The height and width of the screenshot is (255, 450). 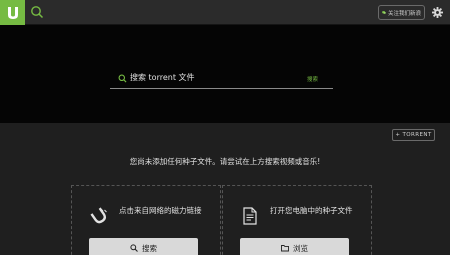 I want to click on follow-us-label: 关注我们新浪, so click(x=404, y=13).